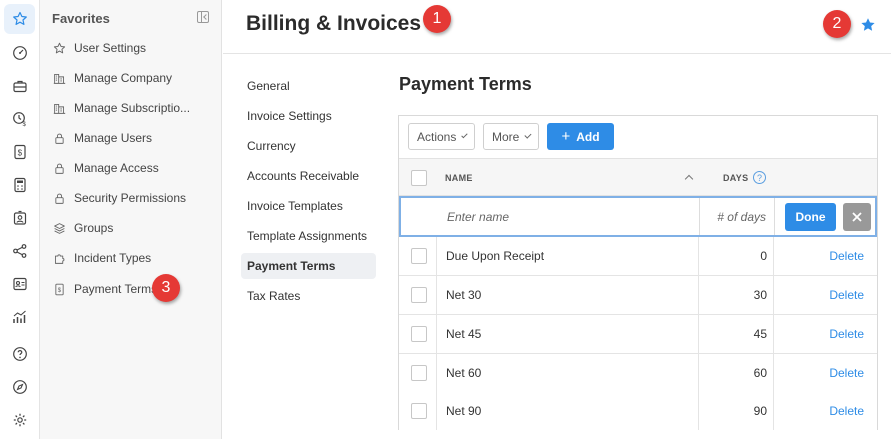  I want to click on id-card-rail-button, so click(19, 284).